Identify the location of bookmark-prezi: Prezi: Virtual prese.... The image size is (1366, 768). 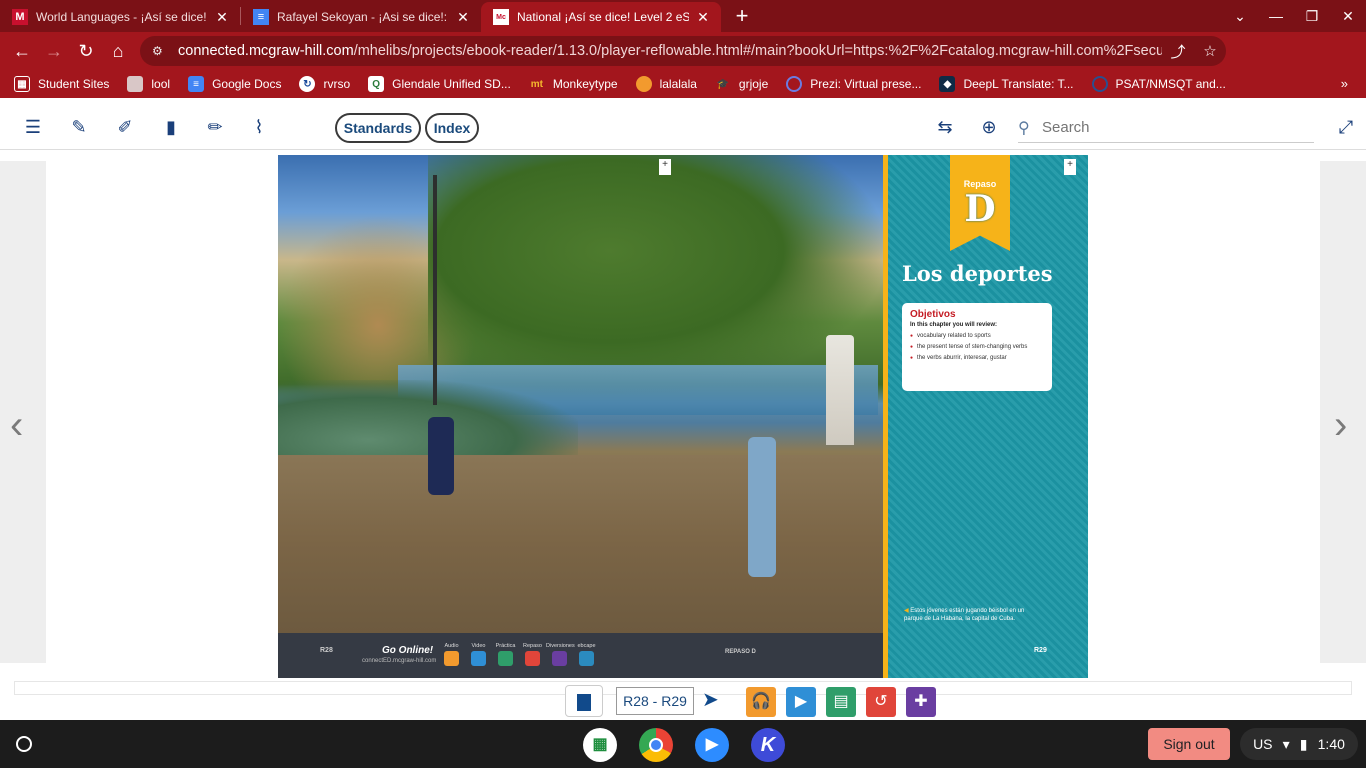
(853, 84).